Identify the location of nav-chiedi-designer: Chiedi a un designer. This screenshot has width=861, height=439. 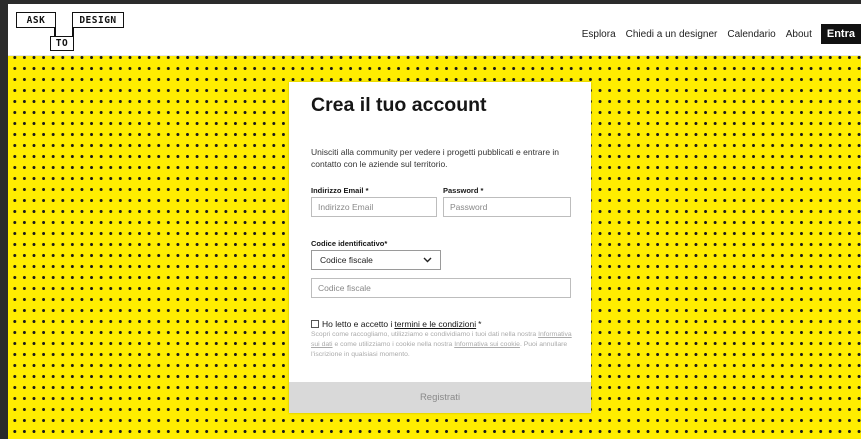
(672, 34).